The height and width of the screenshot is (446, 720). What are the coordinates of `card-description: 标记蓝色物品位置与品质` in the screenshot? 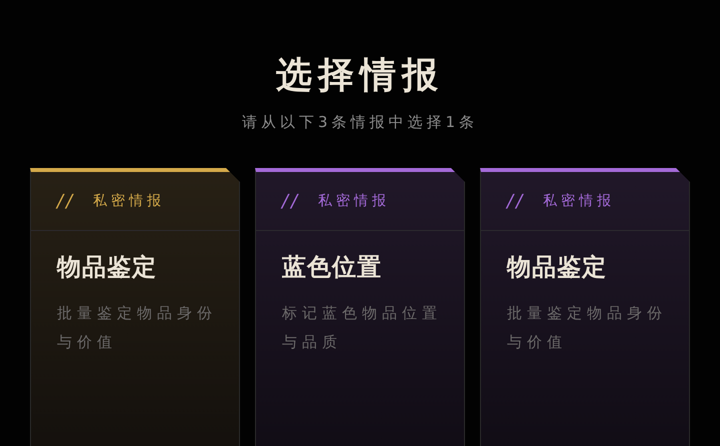 It's located at (362, 328).